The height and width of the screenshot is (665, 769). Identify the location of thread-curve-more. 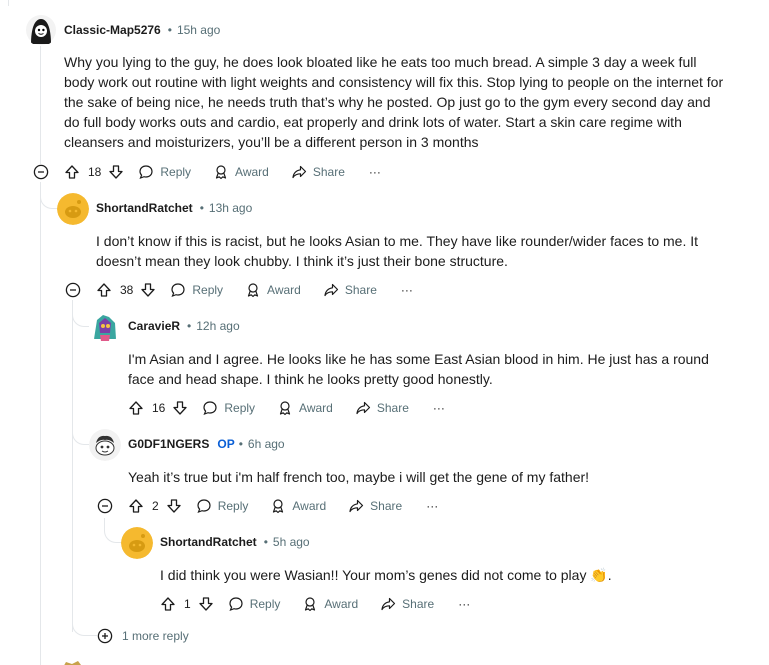
(84, 625).